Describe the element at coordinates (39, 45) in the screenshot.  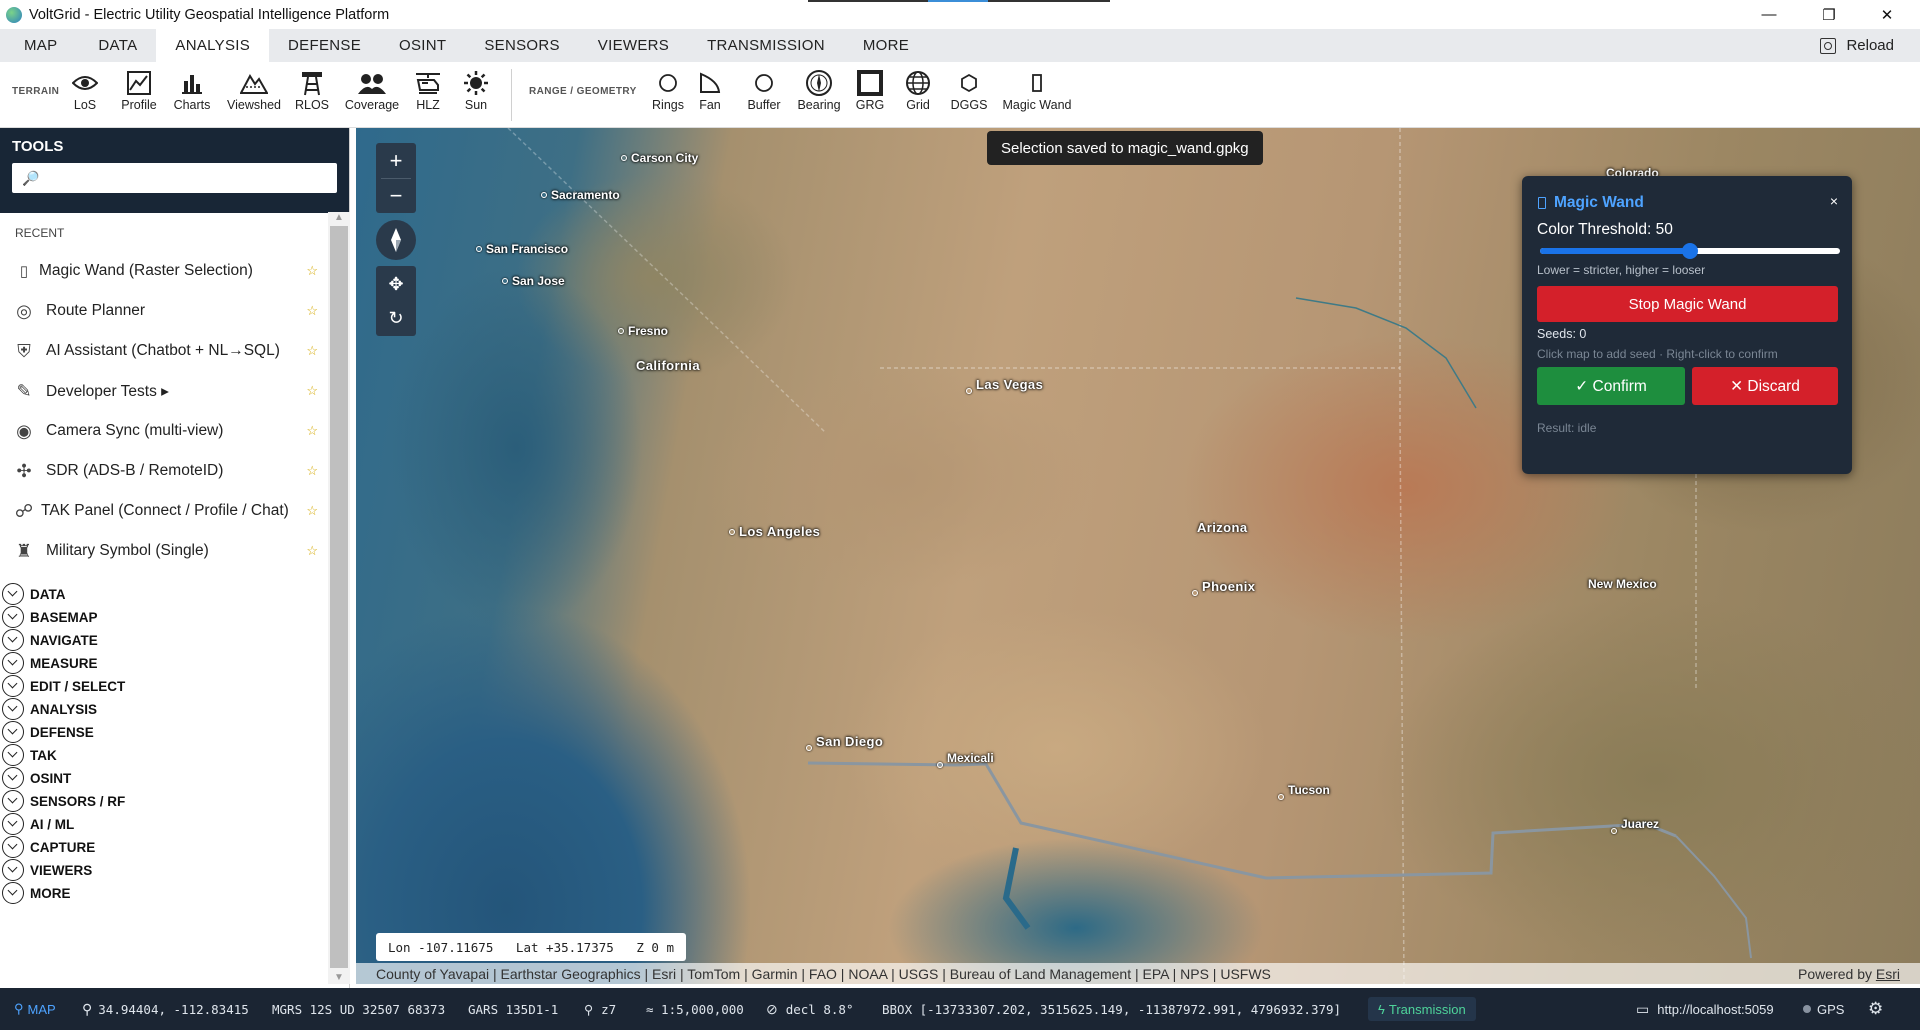
I see `tab-map: MAP` at that location.